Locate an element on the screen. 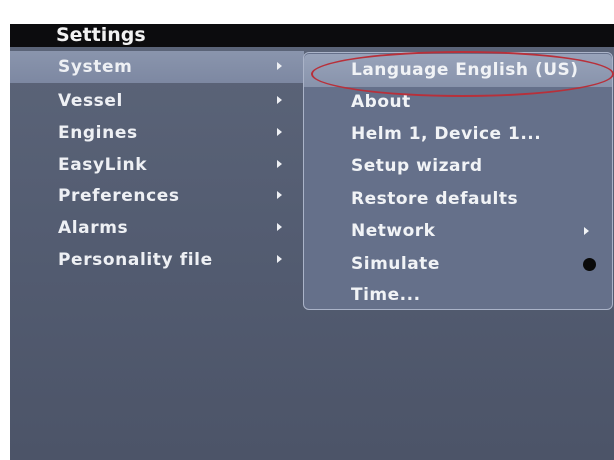  menu-item-easylink: EasyLink is located at coordinates (157, 165).